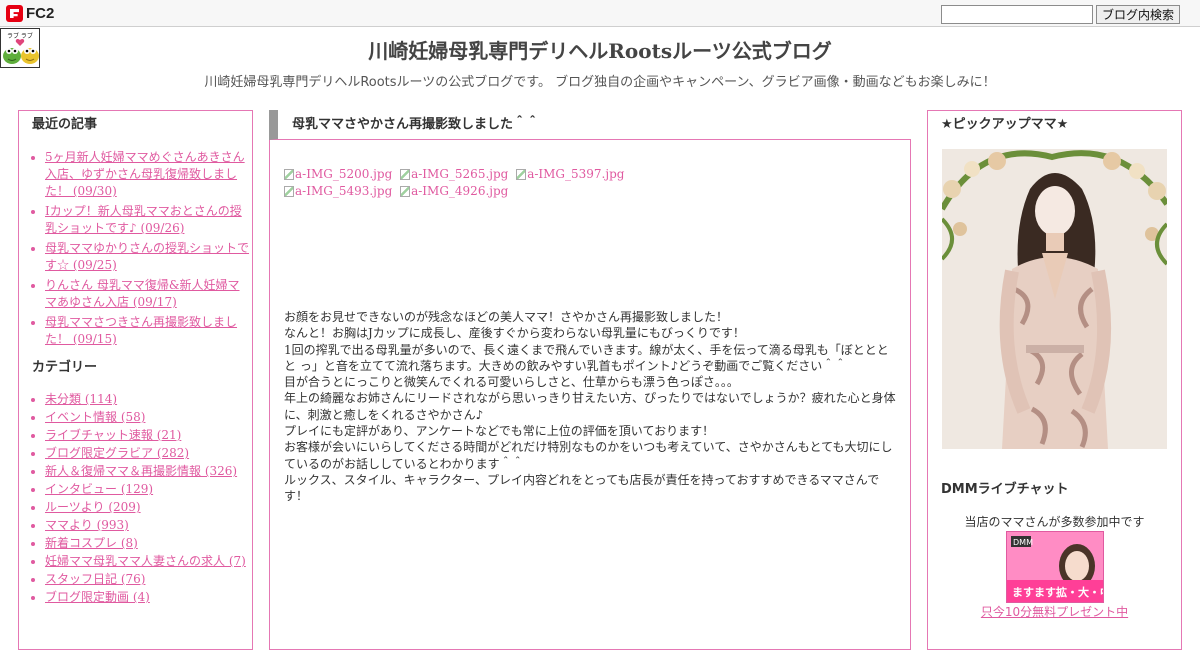  What do you see at coordinates (1005, 489) in the screenshot?
I see `dmm-heading: DMMライブチャット` at bounding box center [1005, 489].